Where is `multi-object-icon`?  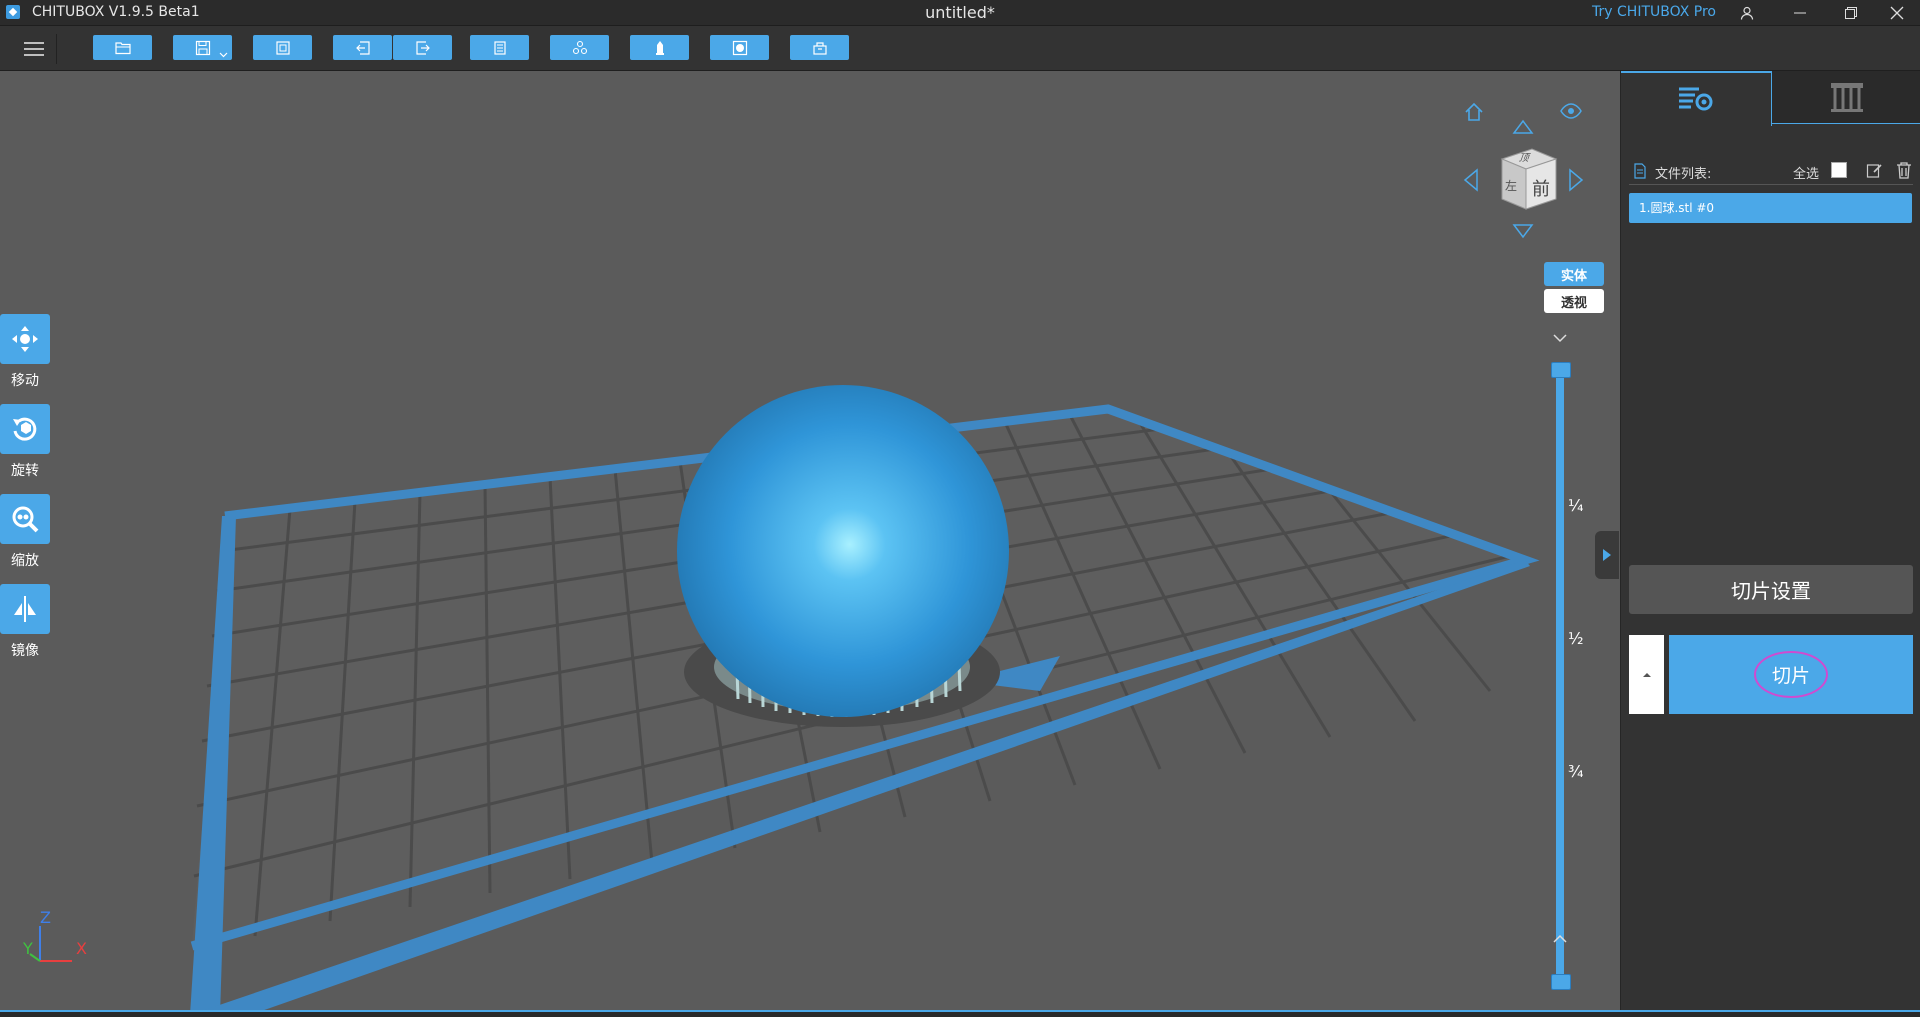 multi-object-icon is located at coordinates (579, 47).